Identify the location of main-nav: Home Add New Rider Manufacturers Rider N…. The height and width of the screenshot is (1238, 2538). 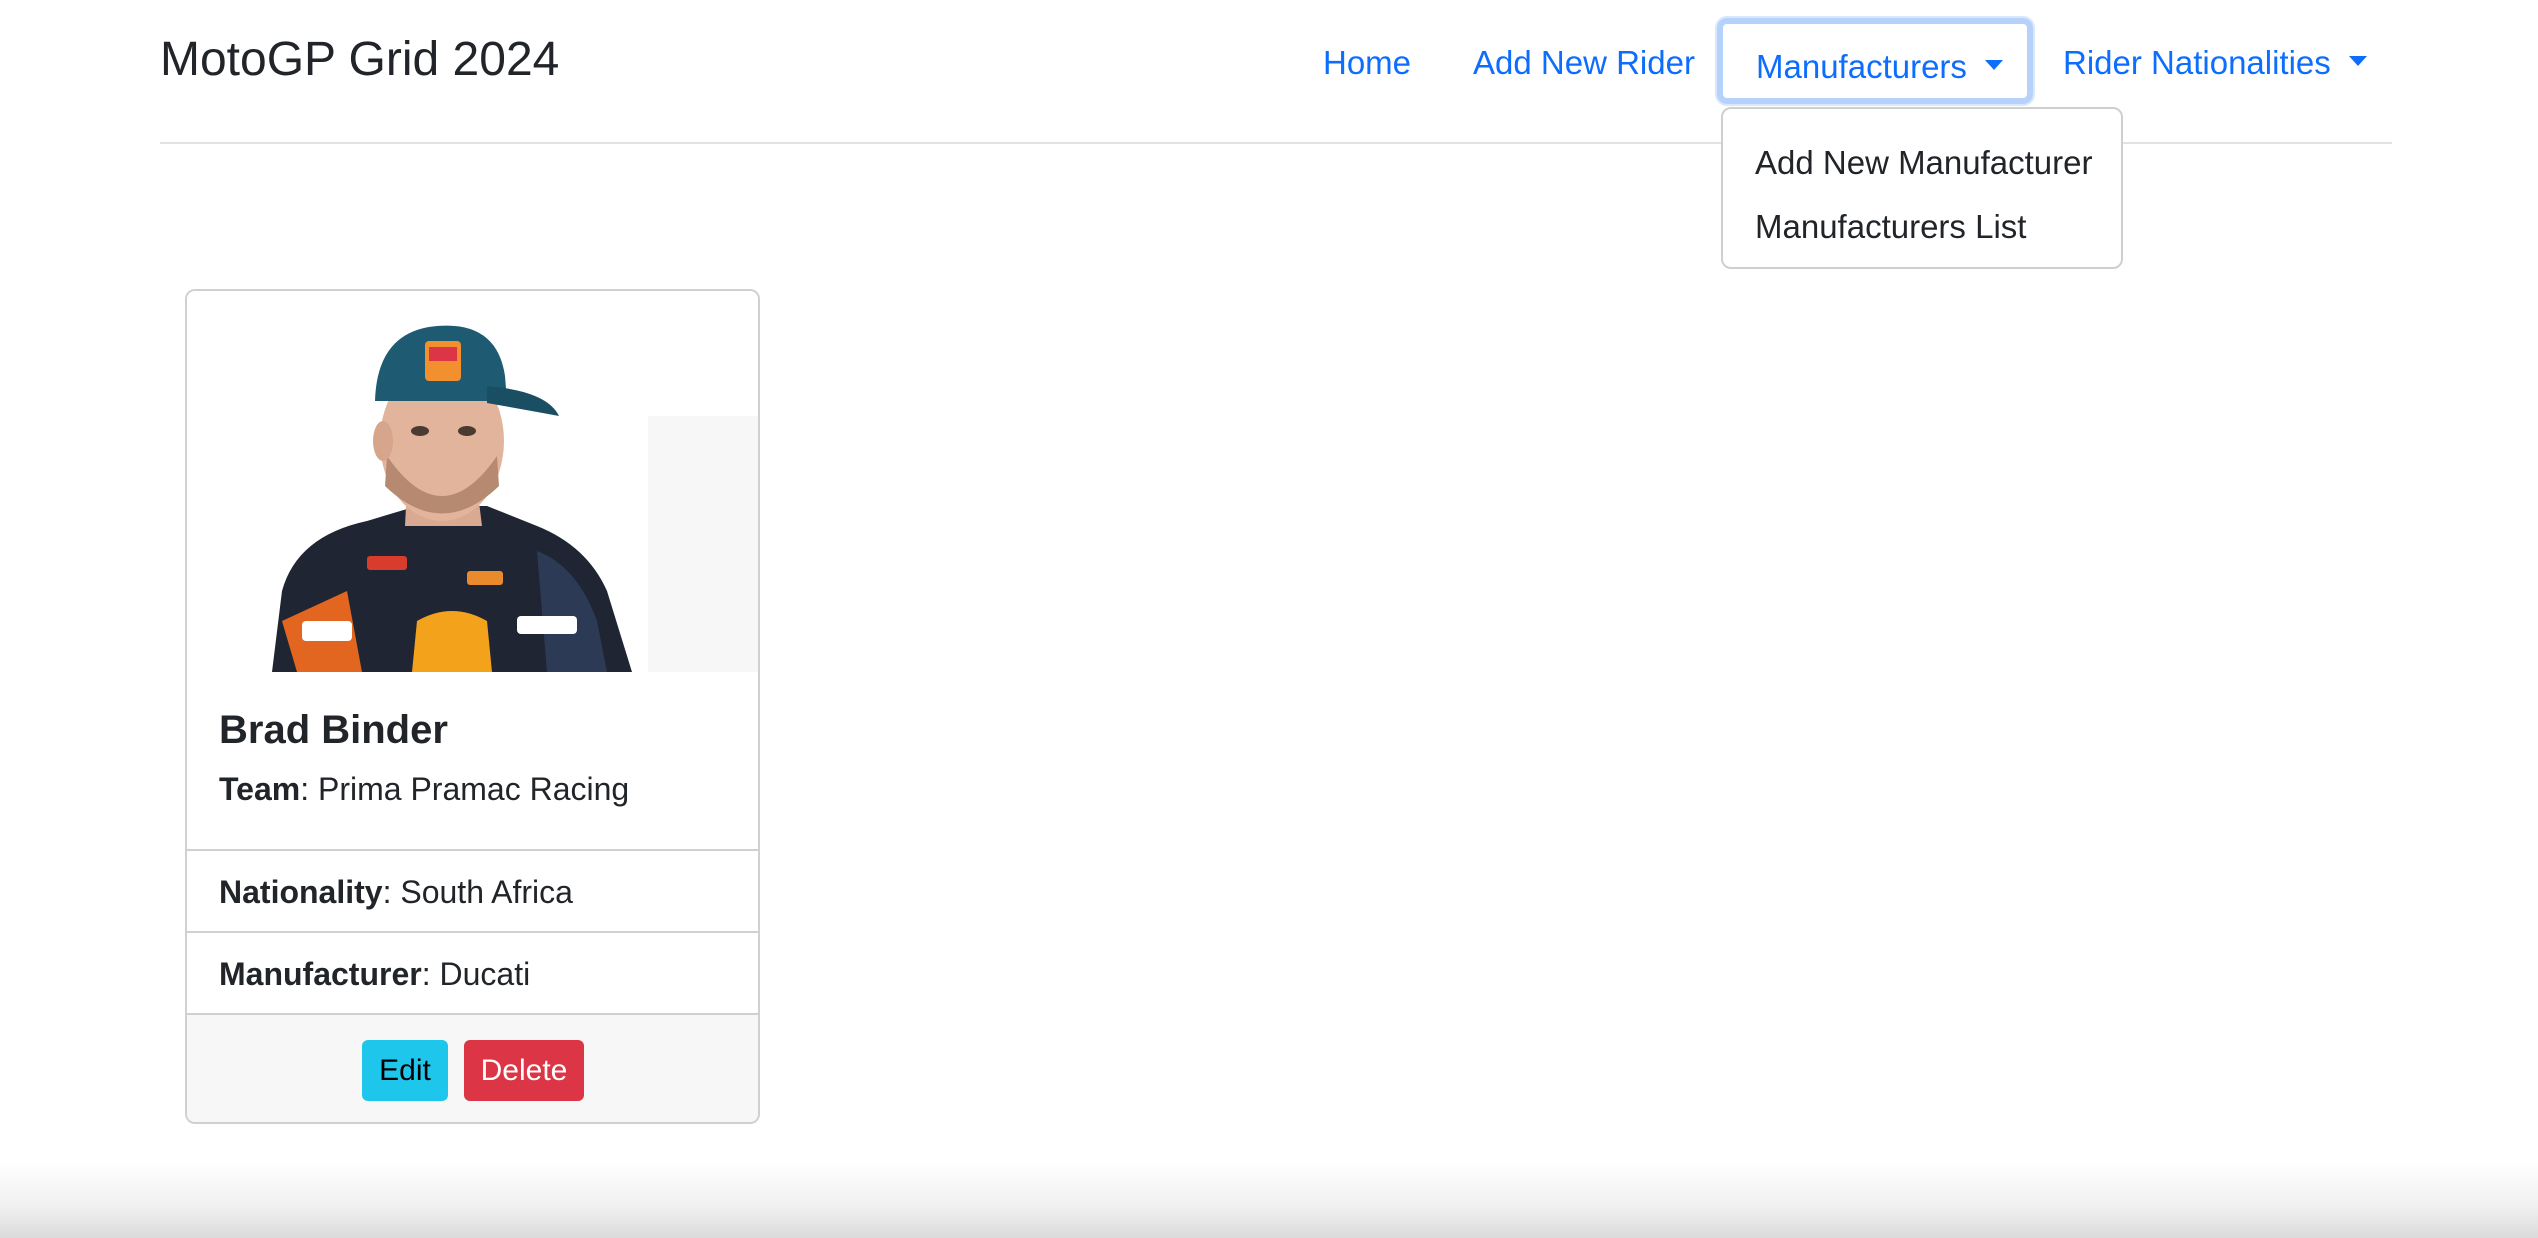
(1269, 60).